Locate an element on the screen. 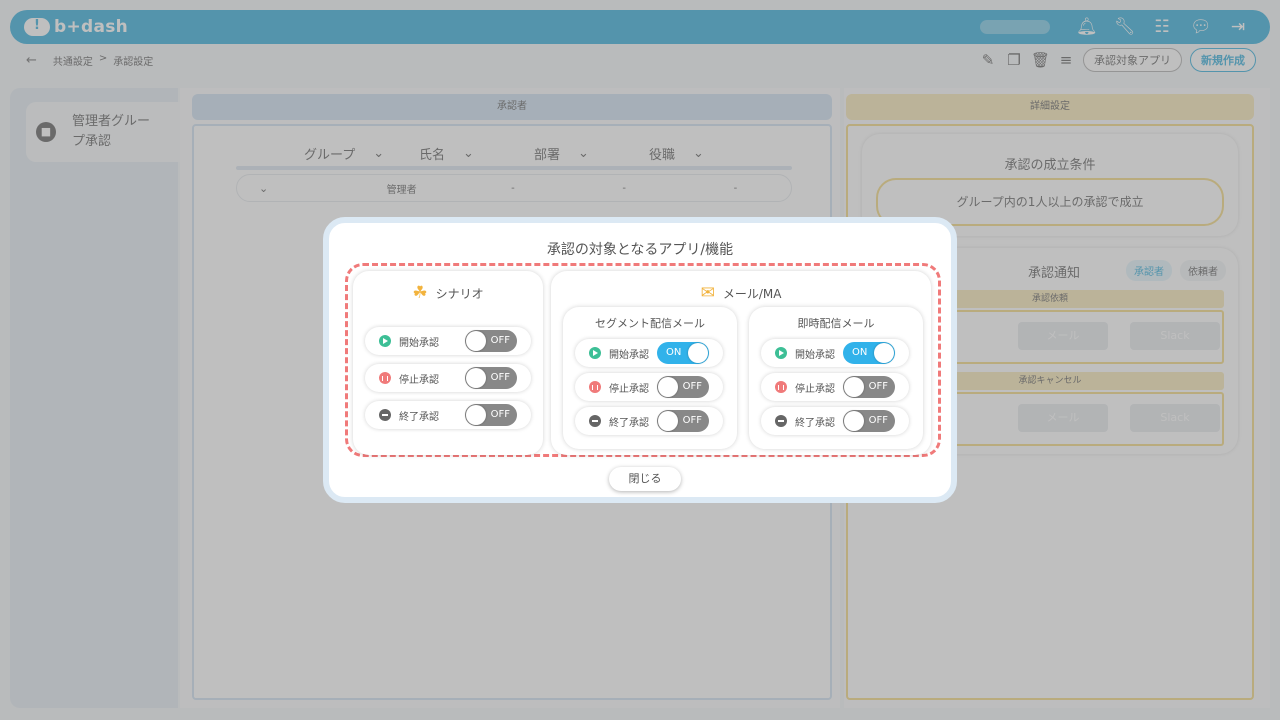 The height and width of the screenshot is (720, 1280). modal-title: 承認の対象となるアプリ/機能 is located at coordinates (640, 250).